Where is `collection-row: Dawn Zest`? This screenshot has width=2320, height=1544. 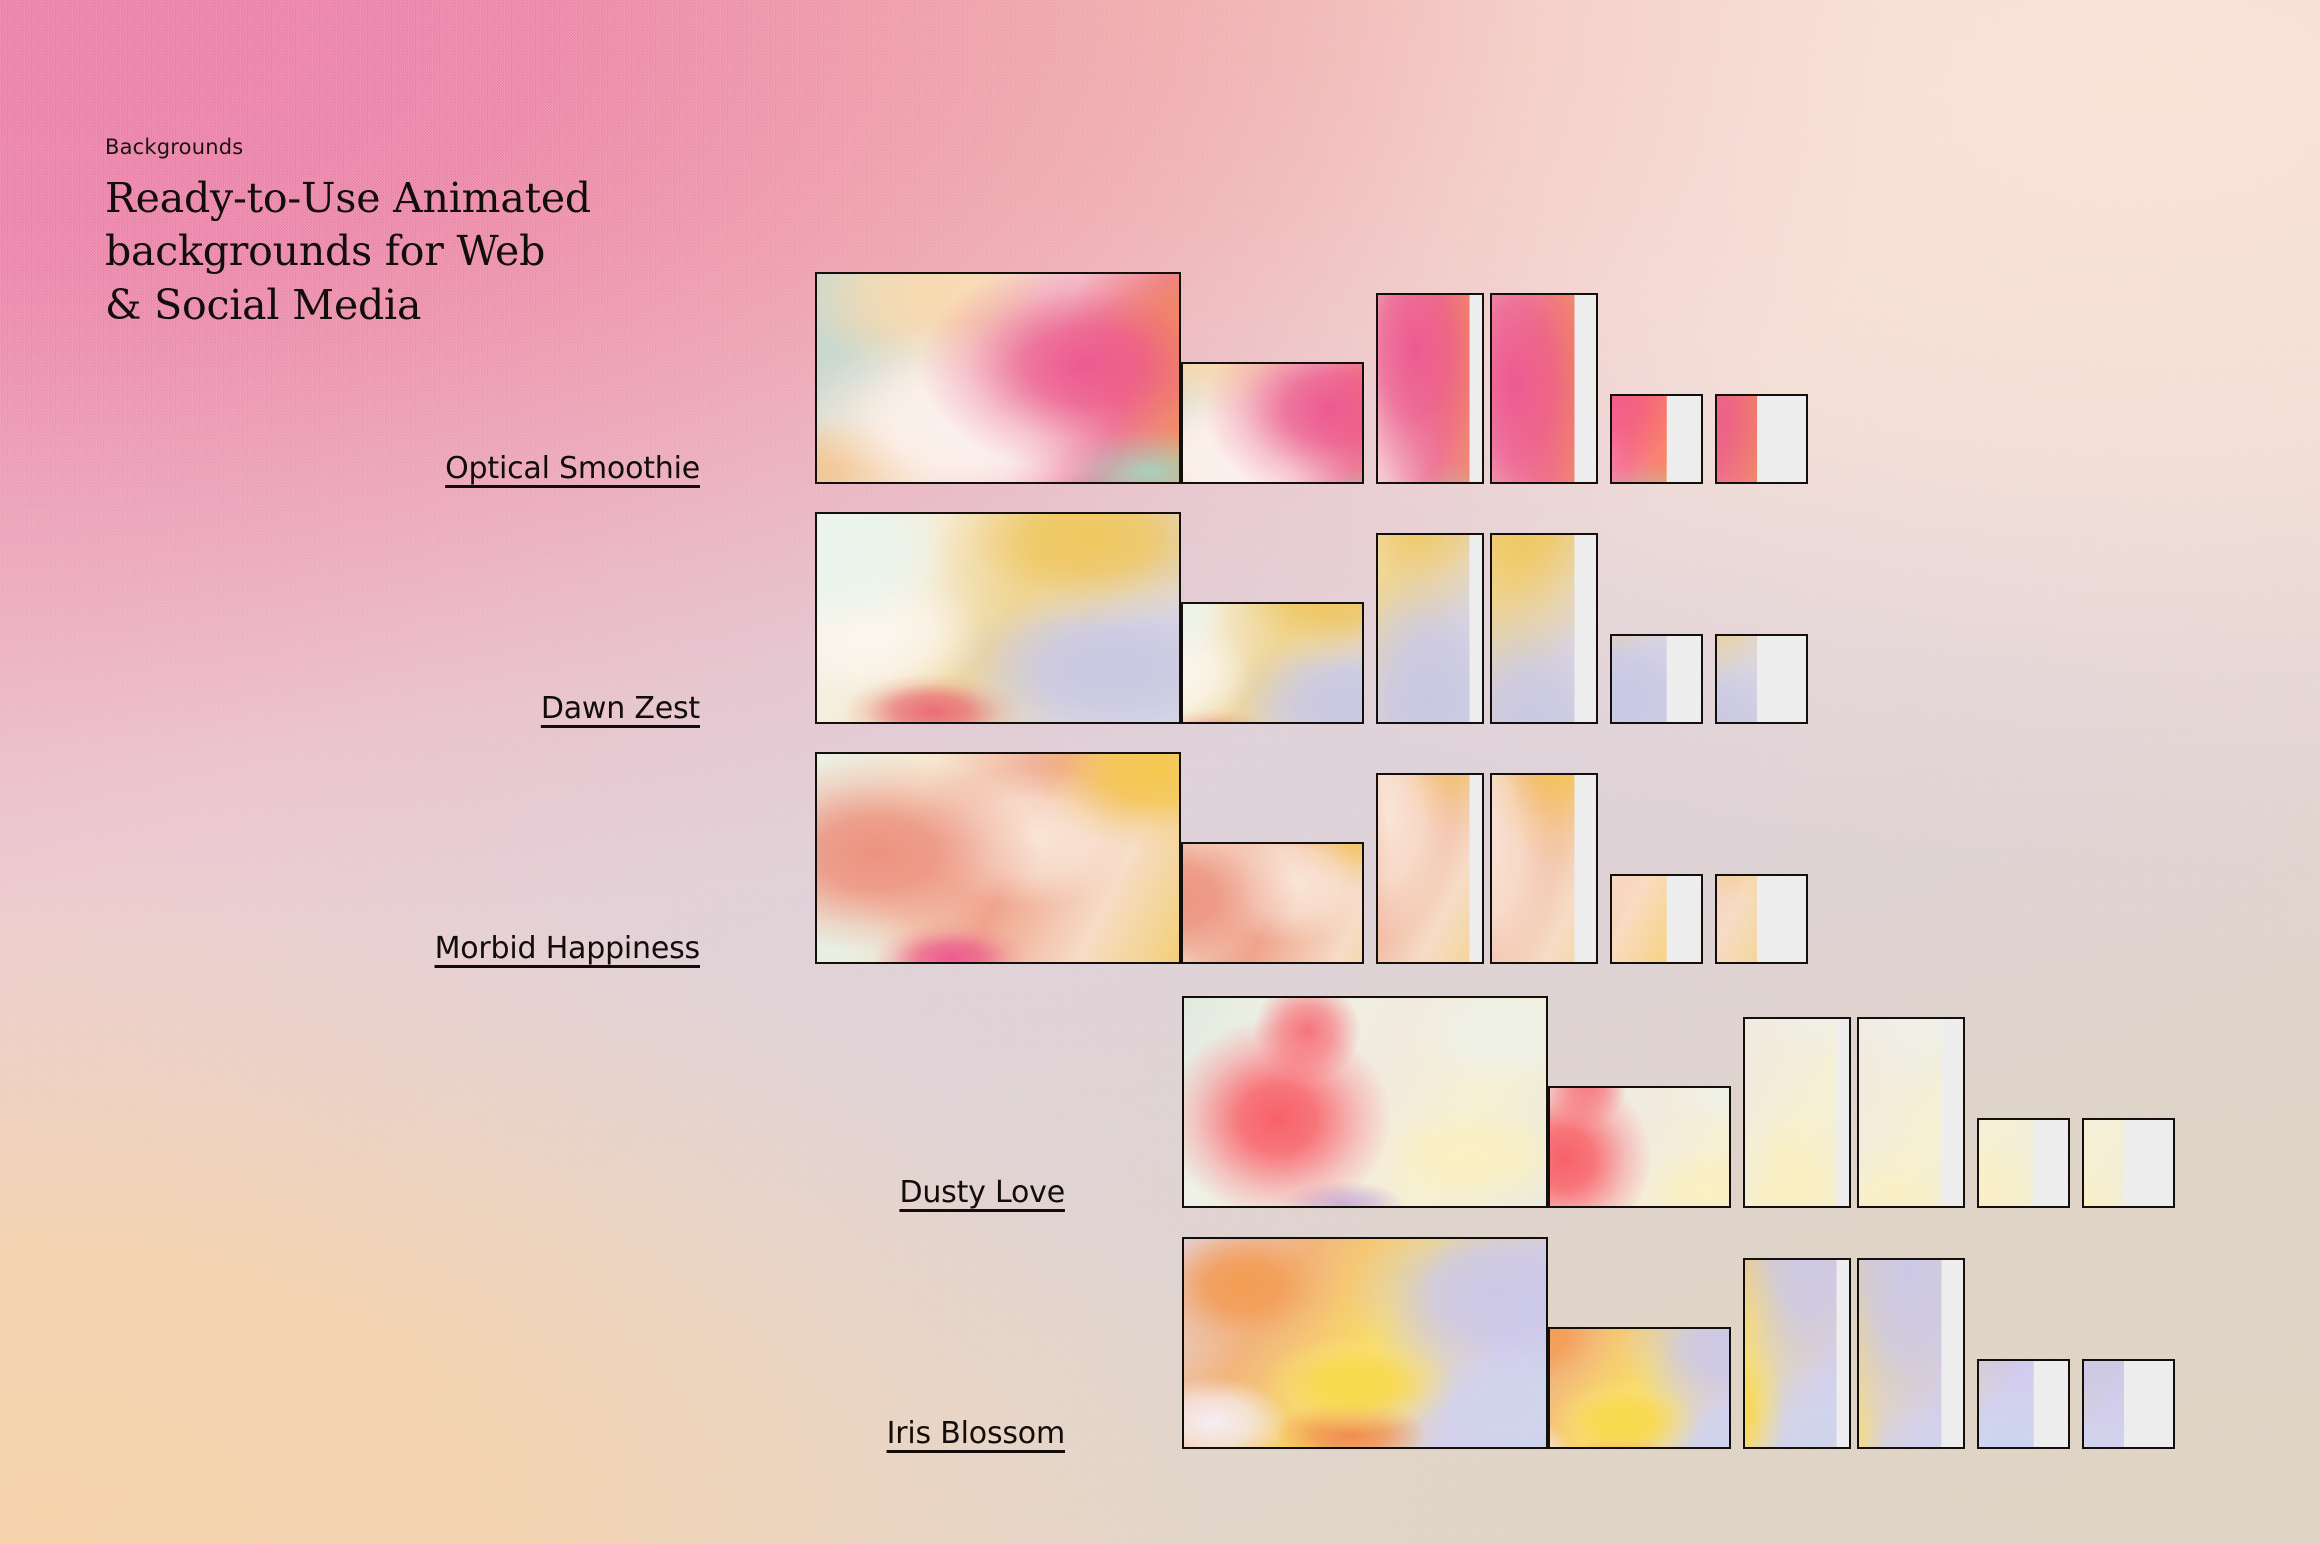 collection-row: Dawn Zest is located at coordinates (1160, 618).